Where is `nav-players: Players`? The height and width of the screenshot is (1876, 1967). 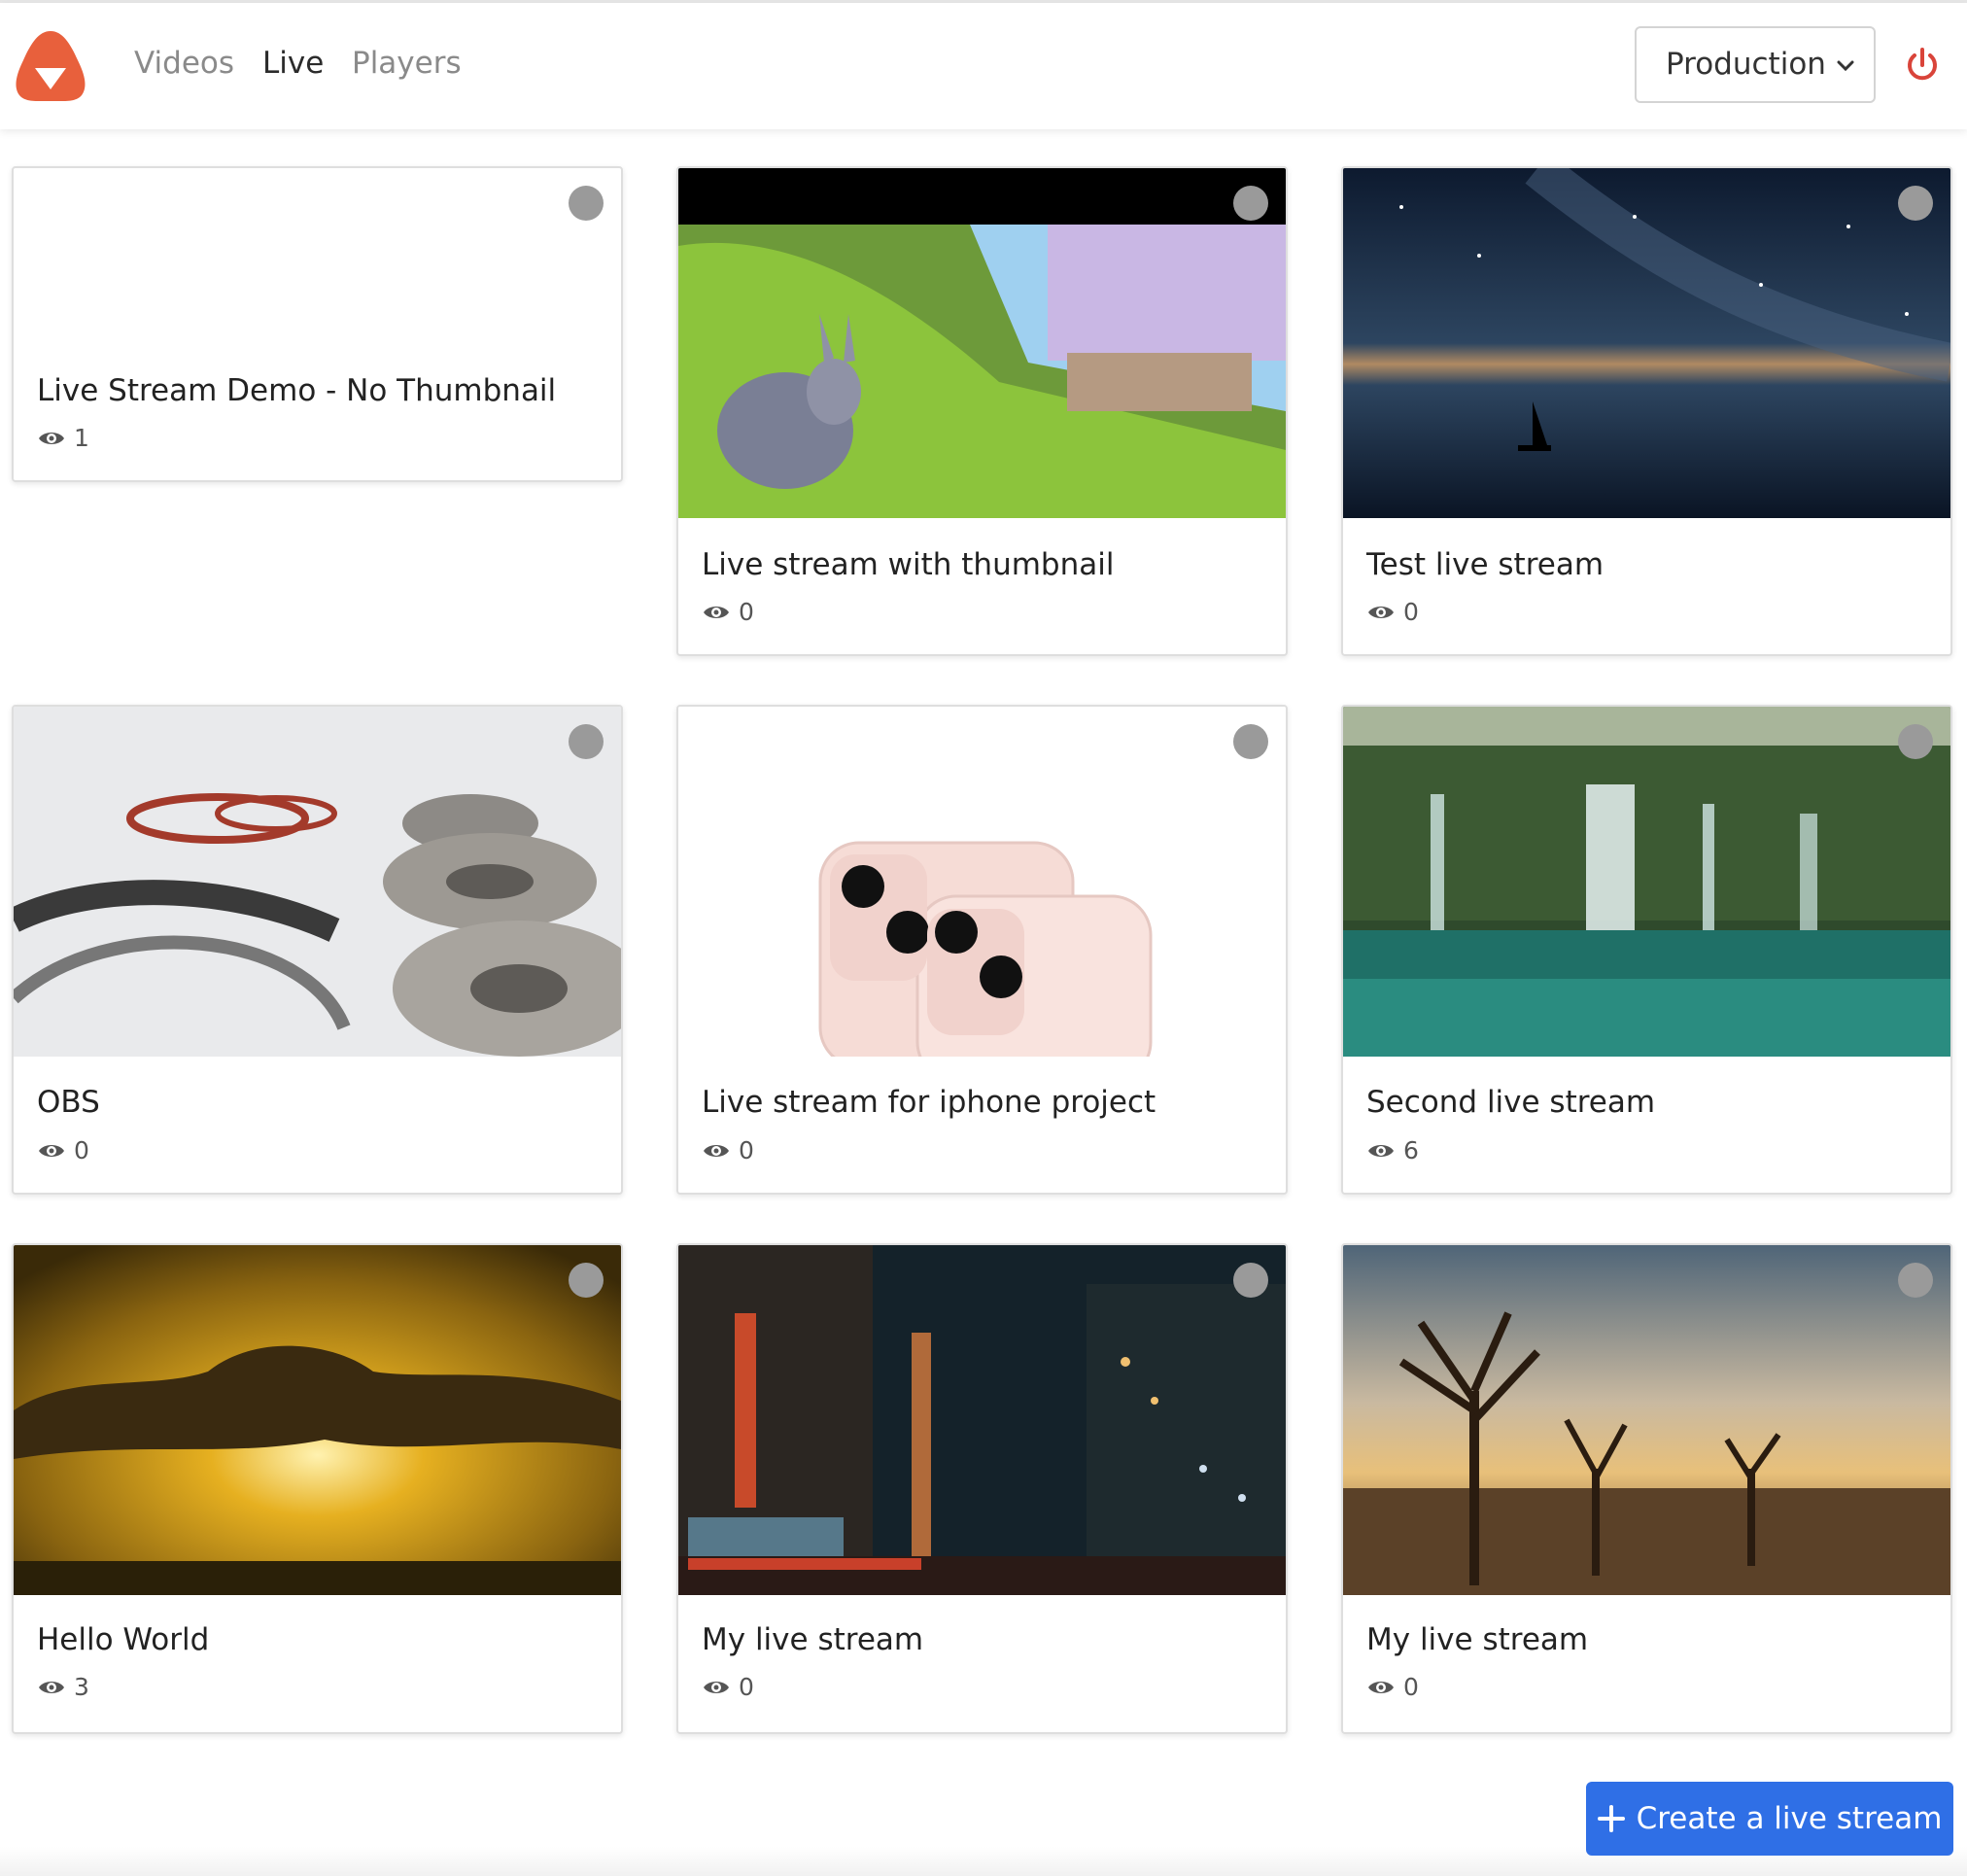 nav-players: Players is located at coordinates (407, 63).